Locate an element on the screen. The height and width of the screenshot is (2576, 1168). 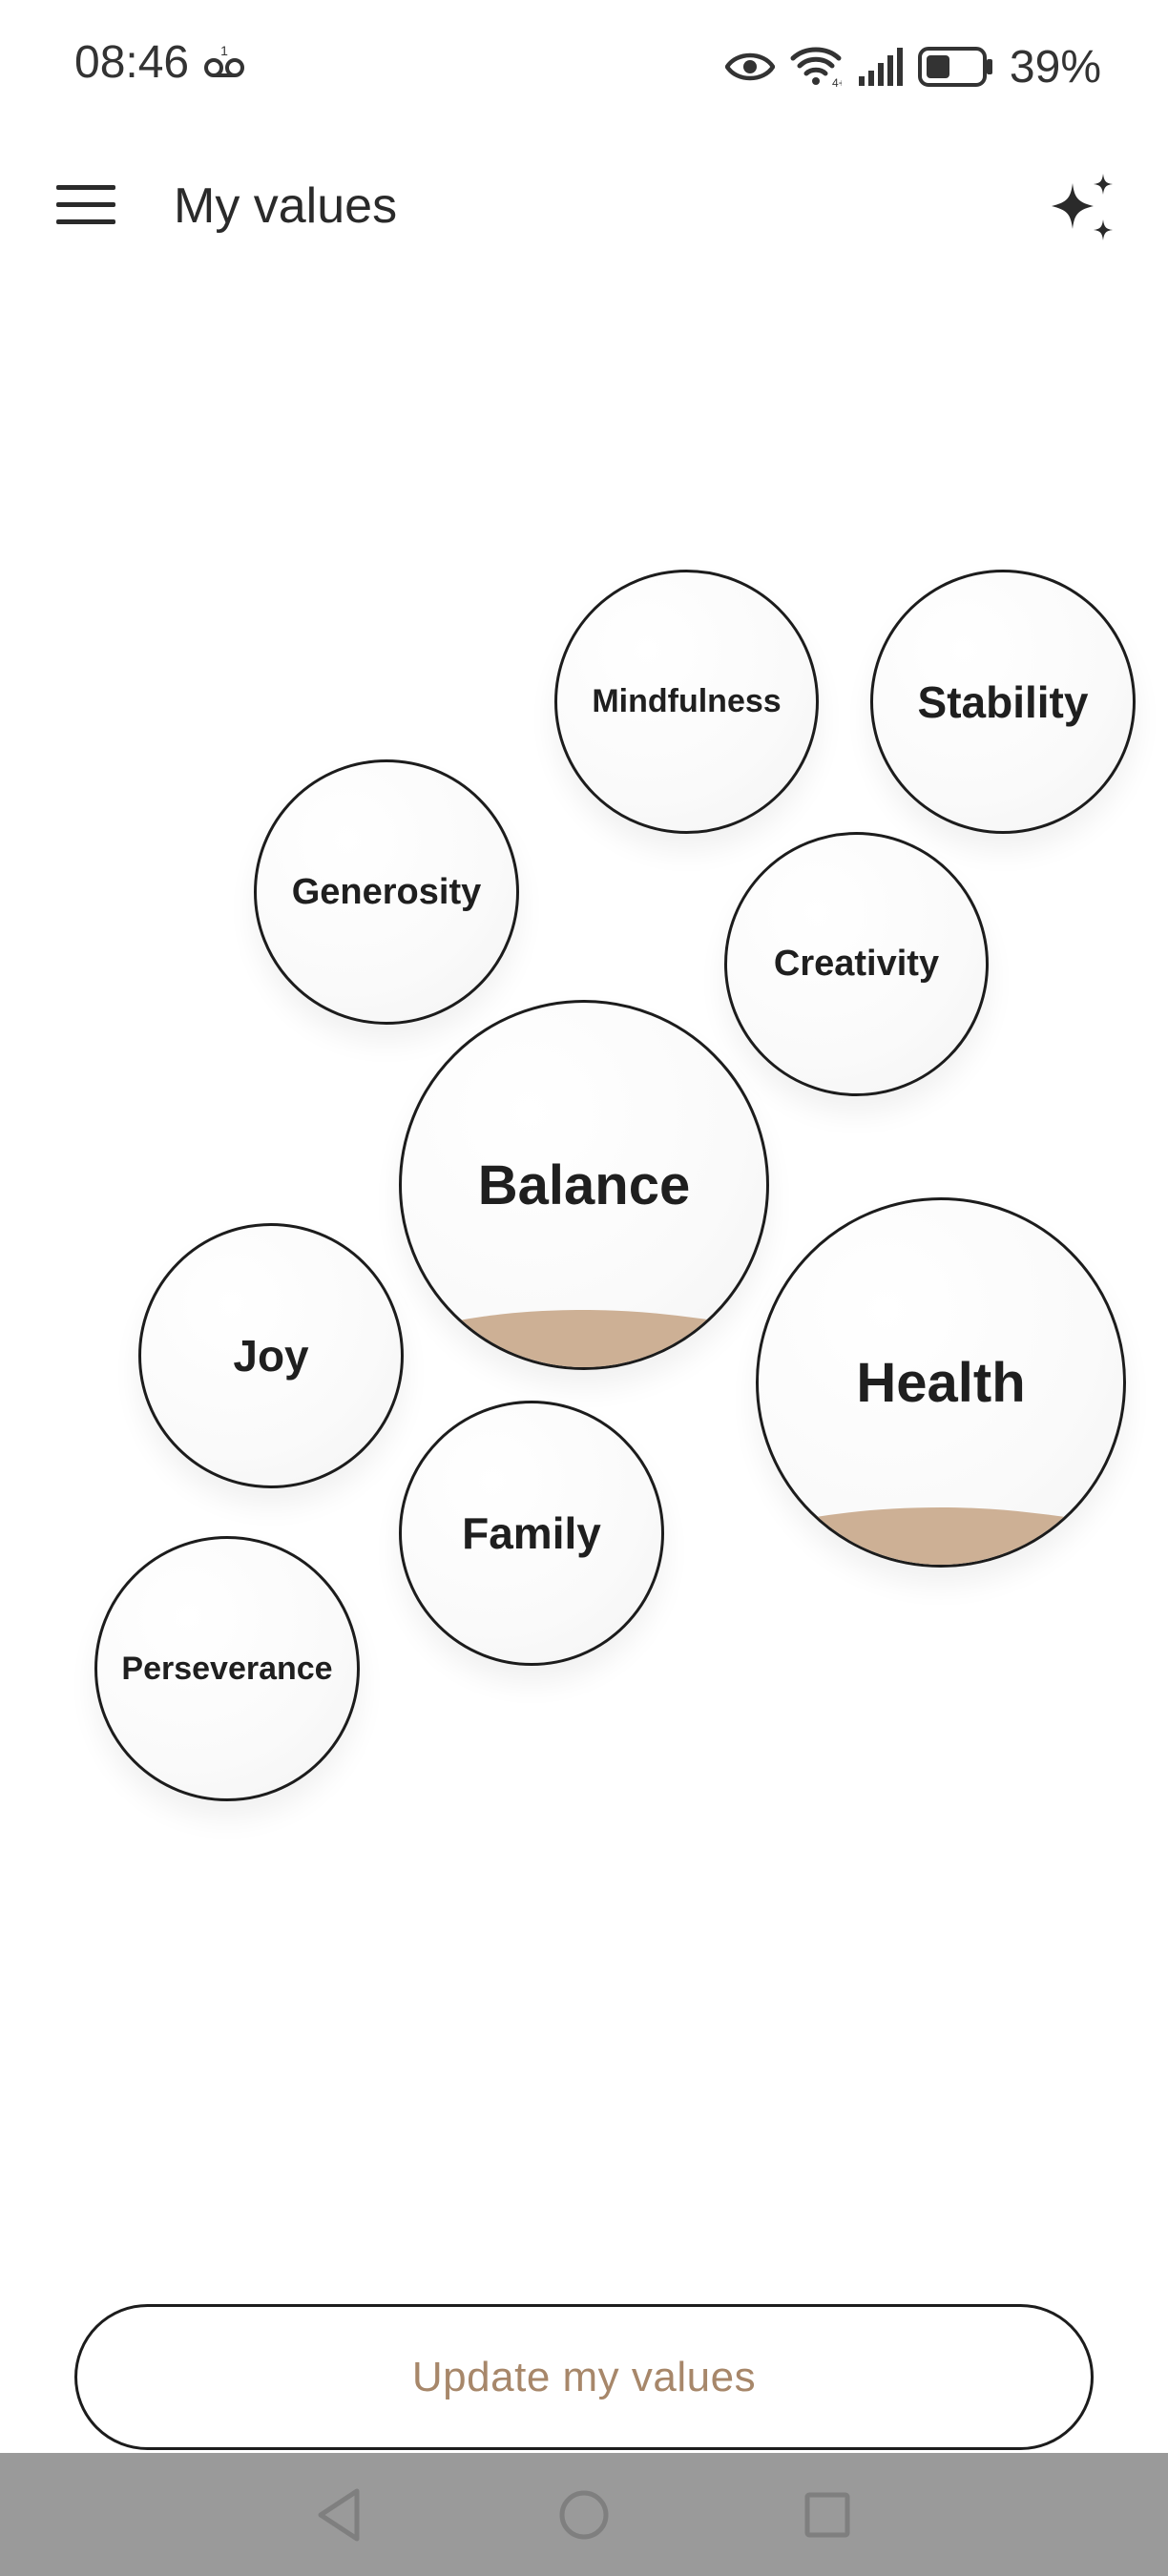
update-my-values-button: Update my values is located at coordinates (584, 2377).